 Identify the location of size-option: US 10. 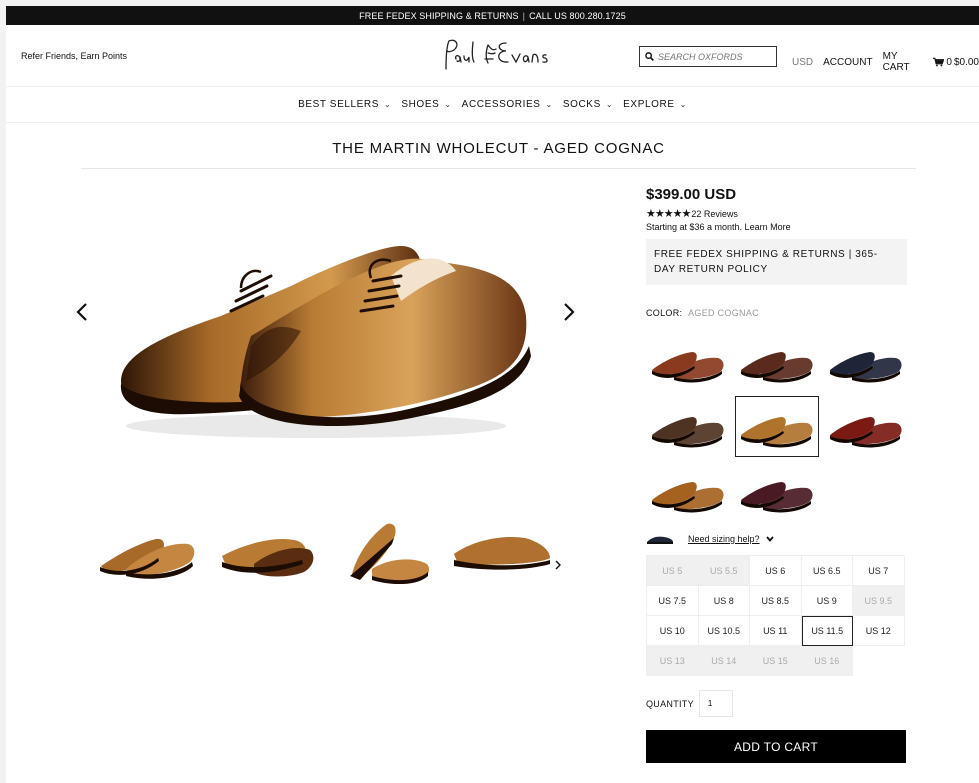
(673, 631).